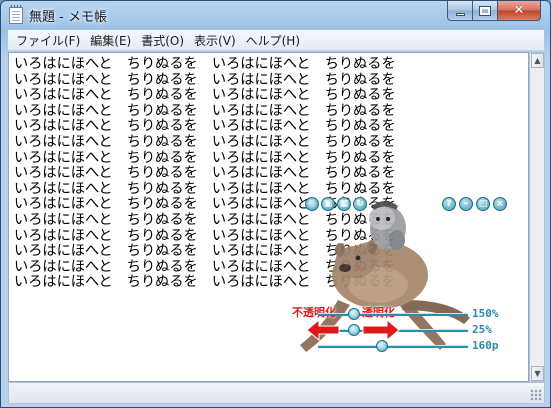 The height and width of the screenshot is (408, 551). Describe the element at coordinates (483, 204) in the screenshot. I see `restore-widget-icon: □` at that location.